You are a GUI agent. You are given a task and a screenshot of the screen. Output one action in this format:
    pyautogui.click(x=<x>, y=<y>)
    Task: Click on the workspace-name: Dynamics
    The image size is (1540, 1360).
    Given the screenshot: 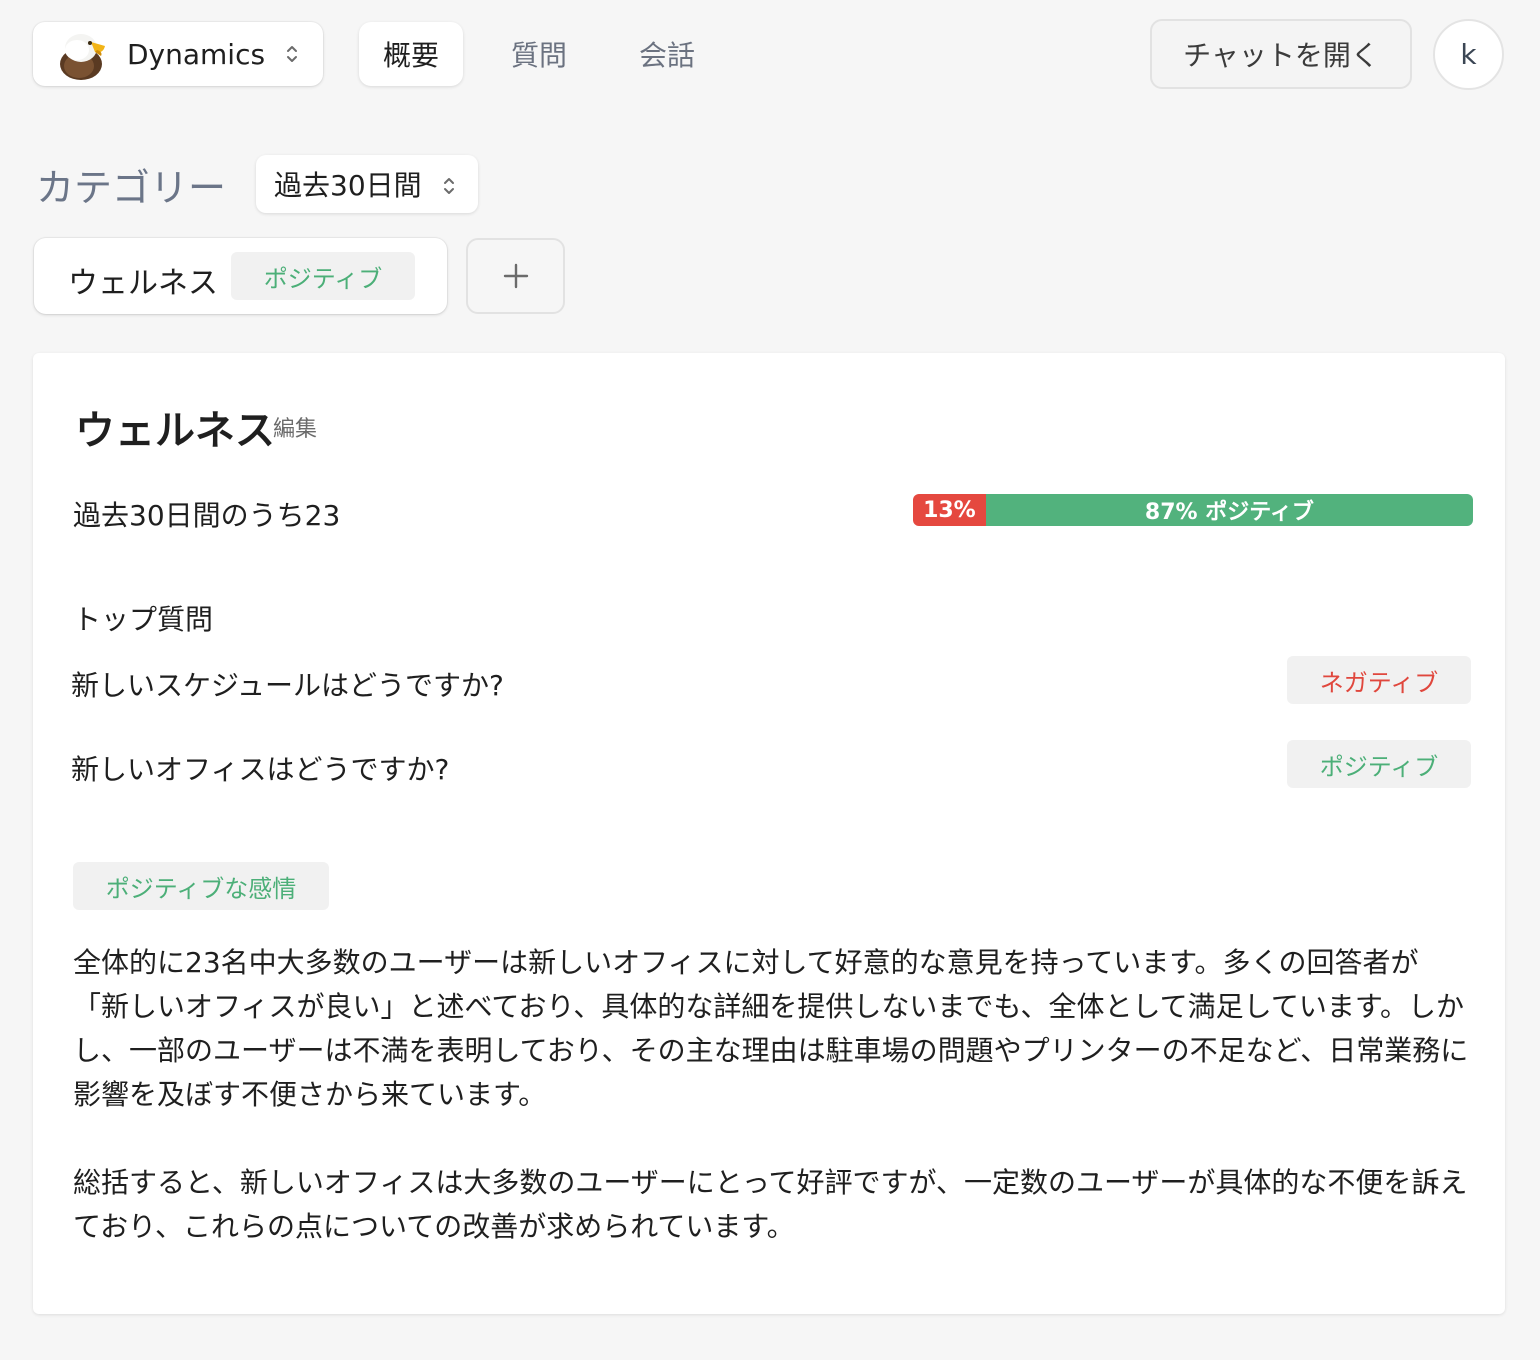 What is the action you would take?
    pyautogui.click(x=196, y=54)
    